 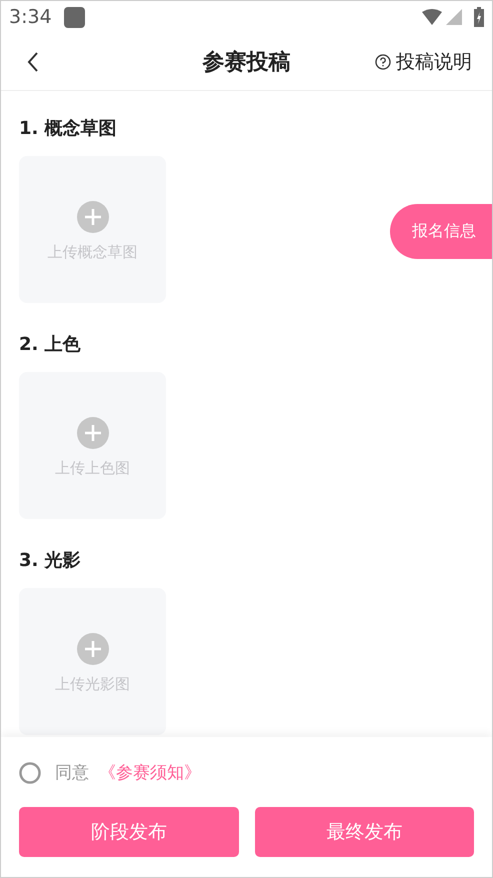 I want to click on back-icon, so click(x=33, y=62).